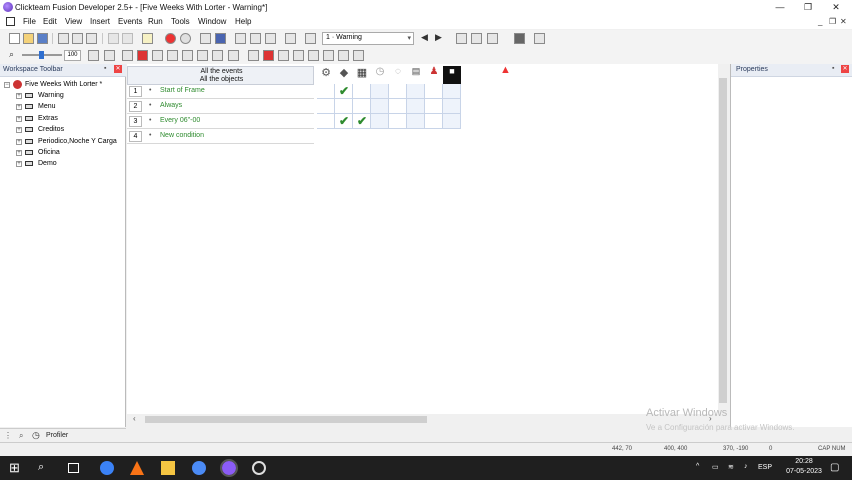  Describe the element at coordinates (229, 468) in the screenshot. I see `clickteam-fusion-icon` at that location.